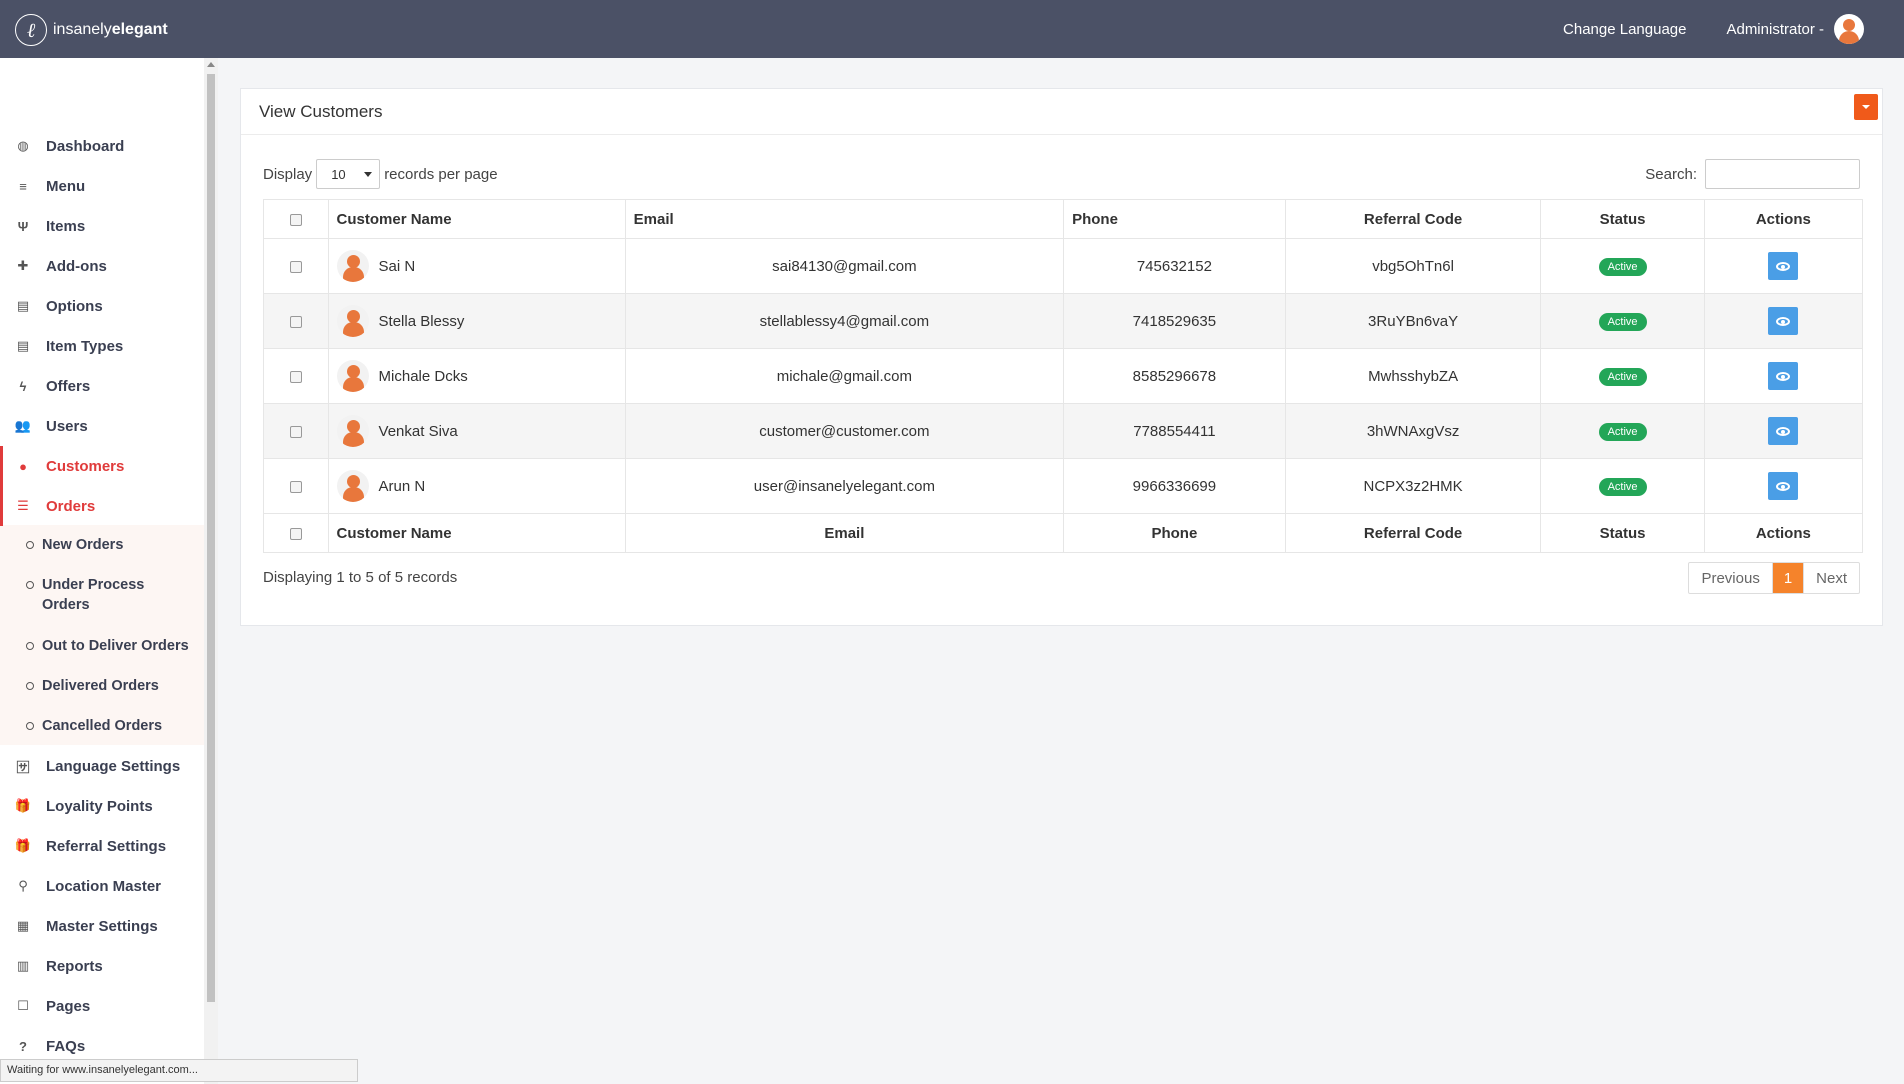 This screenshot has width=1904, height=1084. What do you see at coordinates (441, 174) in the screenshot?
I see `records-per-page-label: records per page` at bounding box center [441, 174].